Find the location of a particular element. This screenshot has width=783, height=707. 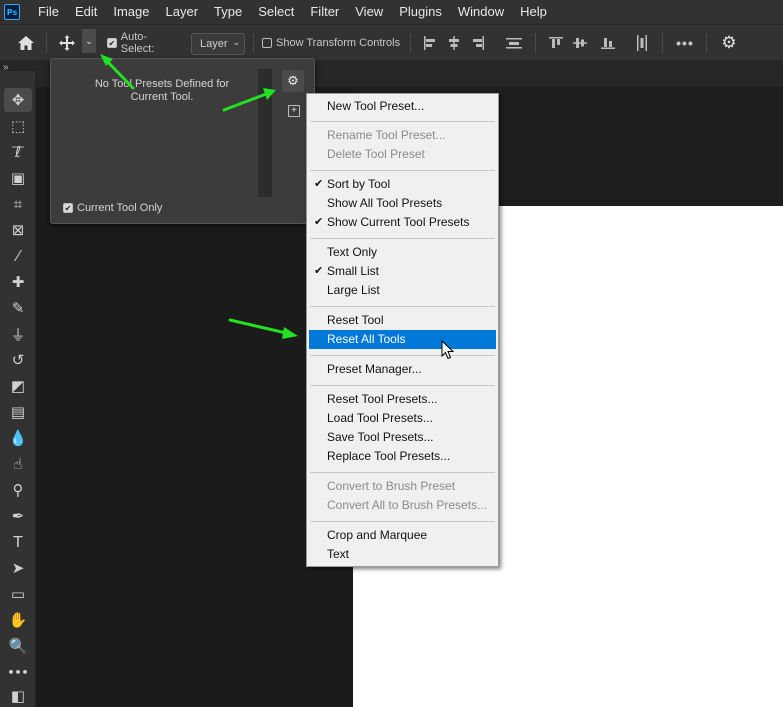

mouse-pointer-icon is located at coordinates (448, 350).